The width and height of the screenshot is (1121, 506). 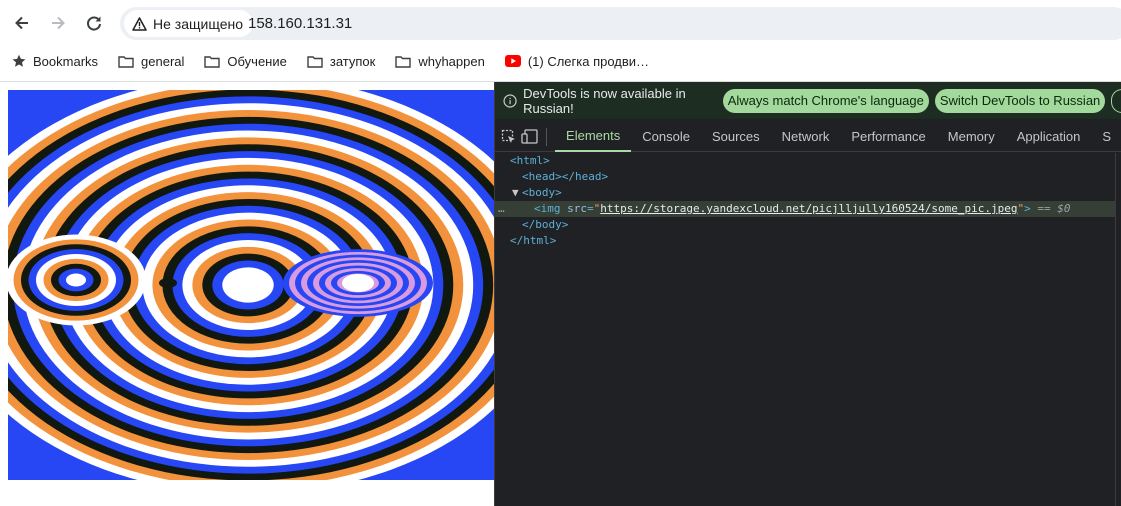 I want to click on bookmark-folder-zatupok: затупок, so click(x=341, y=61).